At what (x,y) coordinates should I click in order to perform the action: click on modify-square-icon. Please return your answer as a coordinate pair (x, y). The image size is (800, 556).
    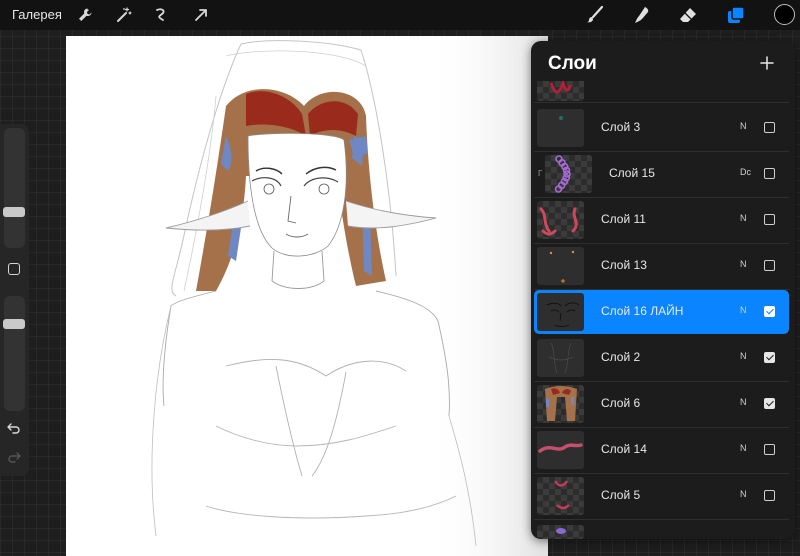
    Looking at the image, I should click on (14, 269).